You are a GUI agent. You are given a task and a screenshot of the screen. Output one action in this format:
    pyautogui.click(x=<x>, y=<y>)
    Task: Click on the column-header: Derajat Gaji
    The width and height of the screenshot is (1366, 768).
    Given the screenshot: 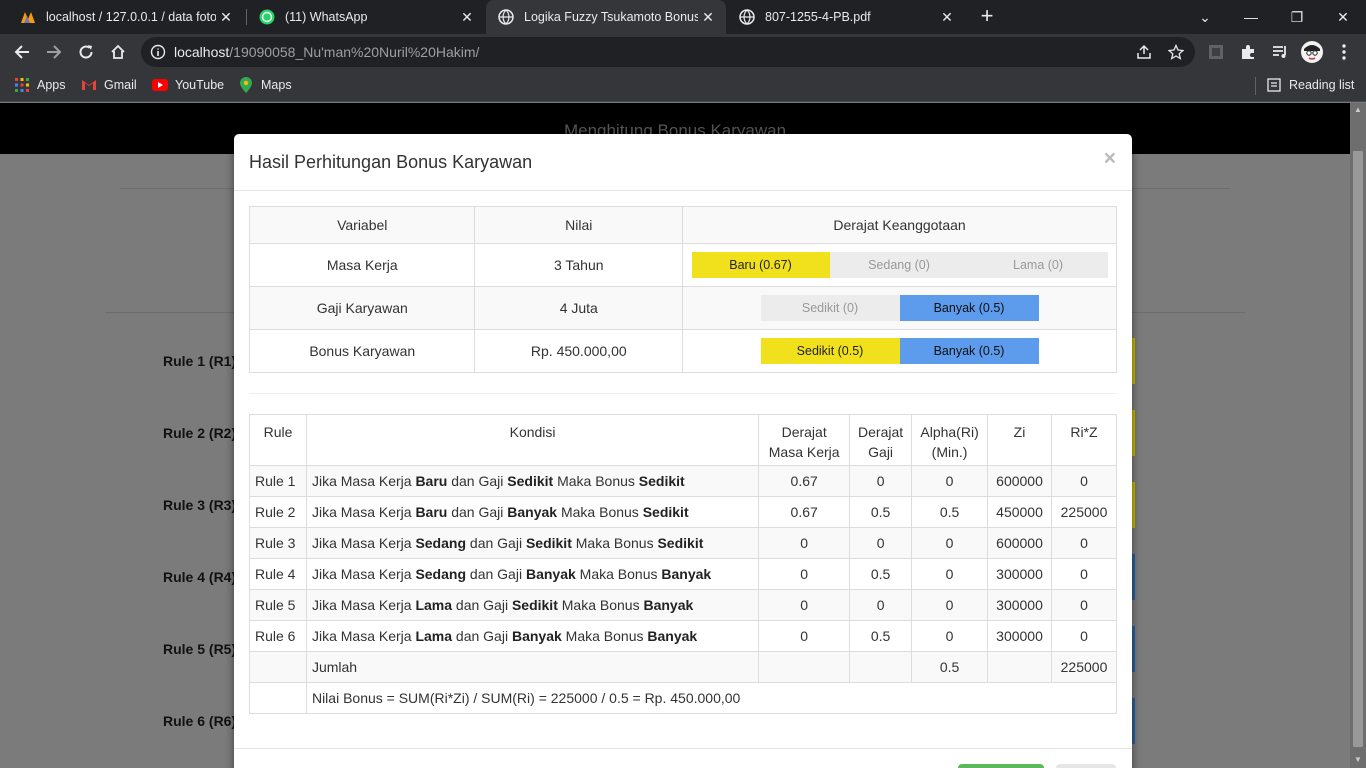 What is the action you would take?
    pyautogui.click(x=881, y=440)
    